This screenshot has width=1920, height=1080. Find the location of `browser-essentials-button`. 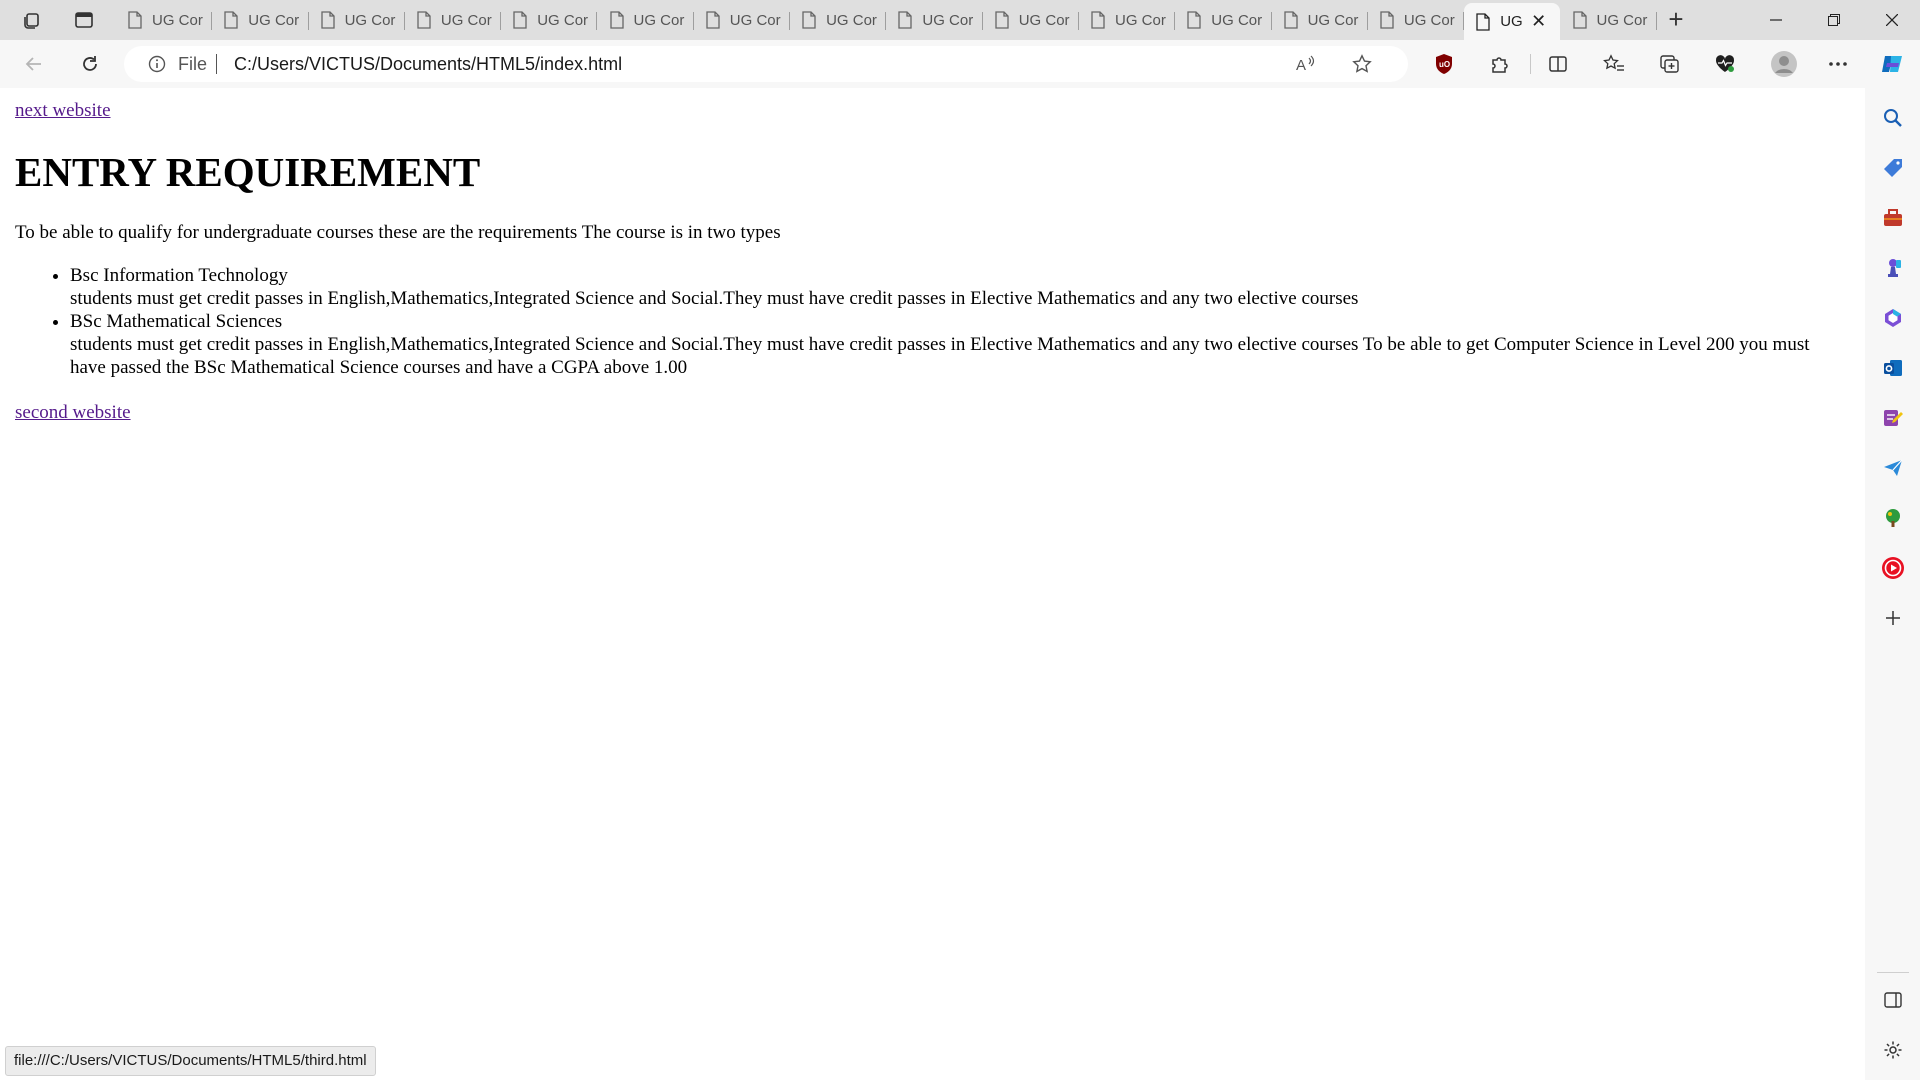

browser-essentials-button is located at coordinates (1725, 64).